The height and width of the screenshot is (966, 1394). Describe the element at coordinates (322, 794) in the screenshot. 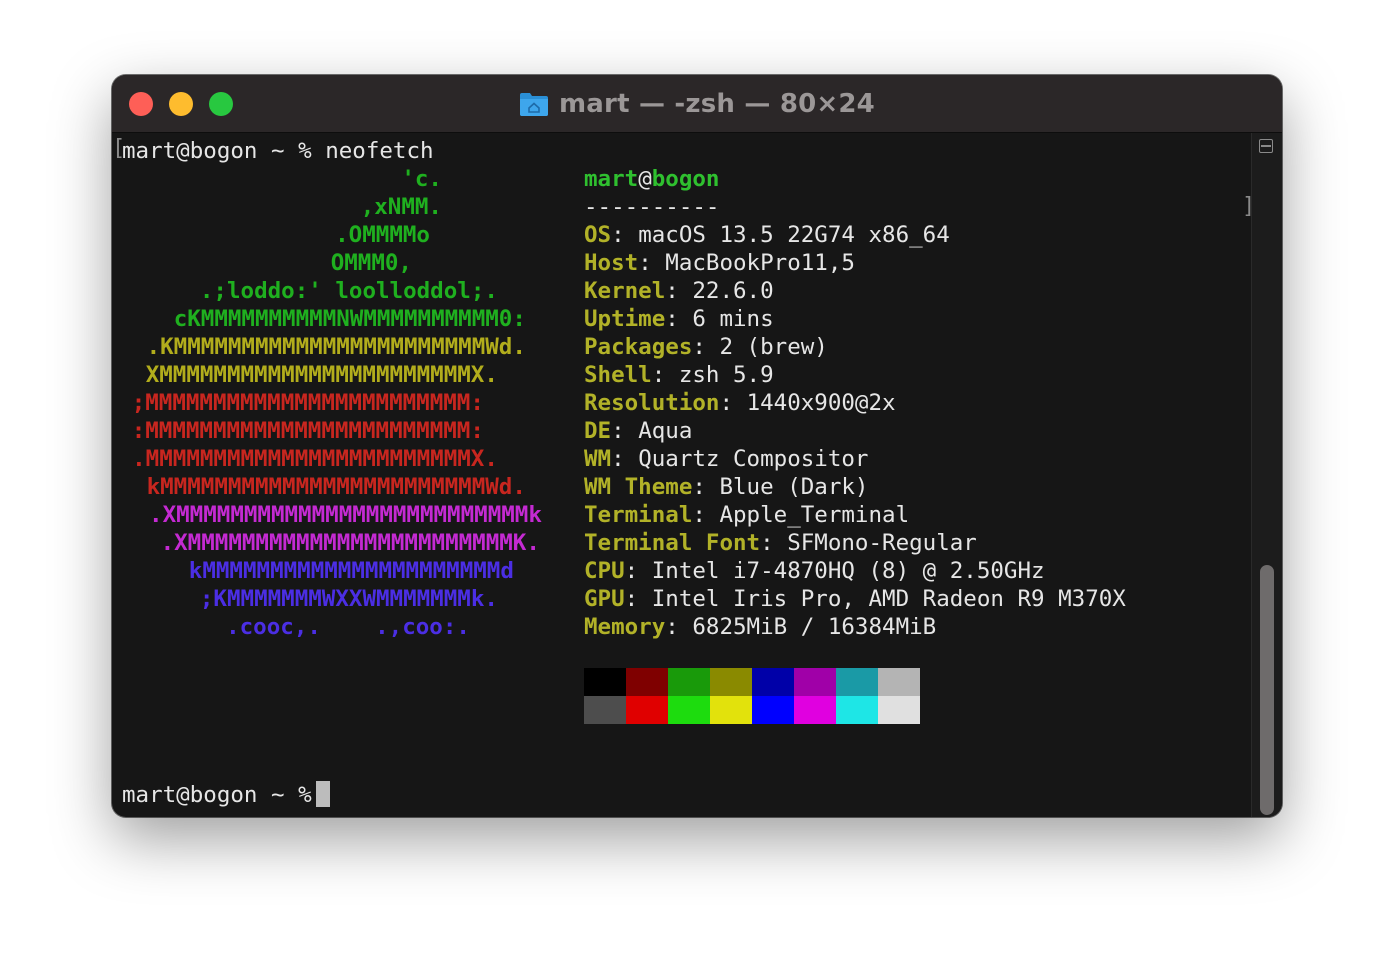

I see `text-cursor` at that location.